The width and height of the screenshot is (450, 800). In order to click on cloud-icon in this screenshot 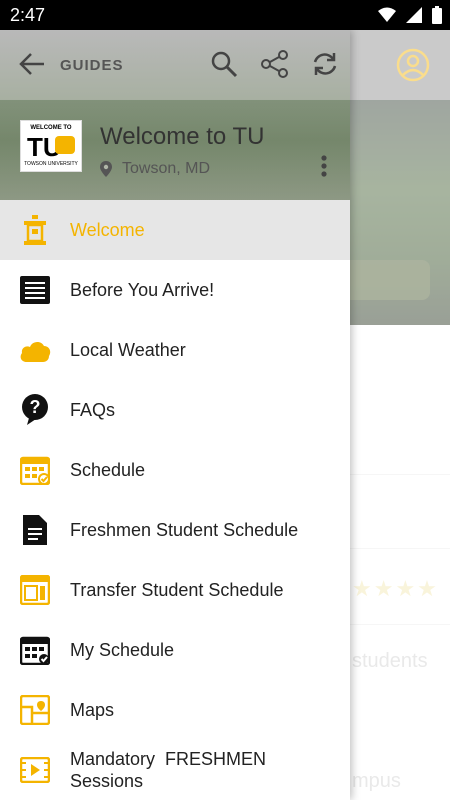, I will do `click(35, 350)`.